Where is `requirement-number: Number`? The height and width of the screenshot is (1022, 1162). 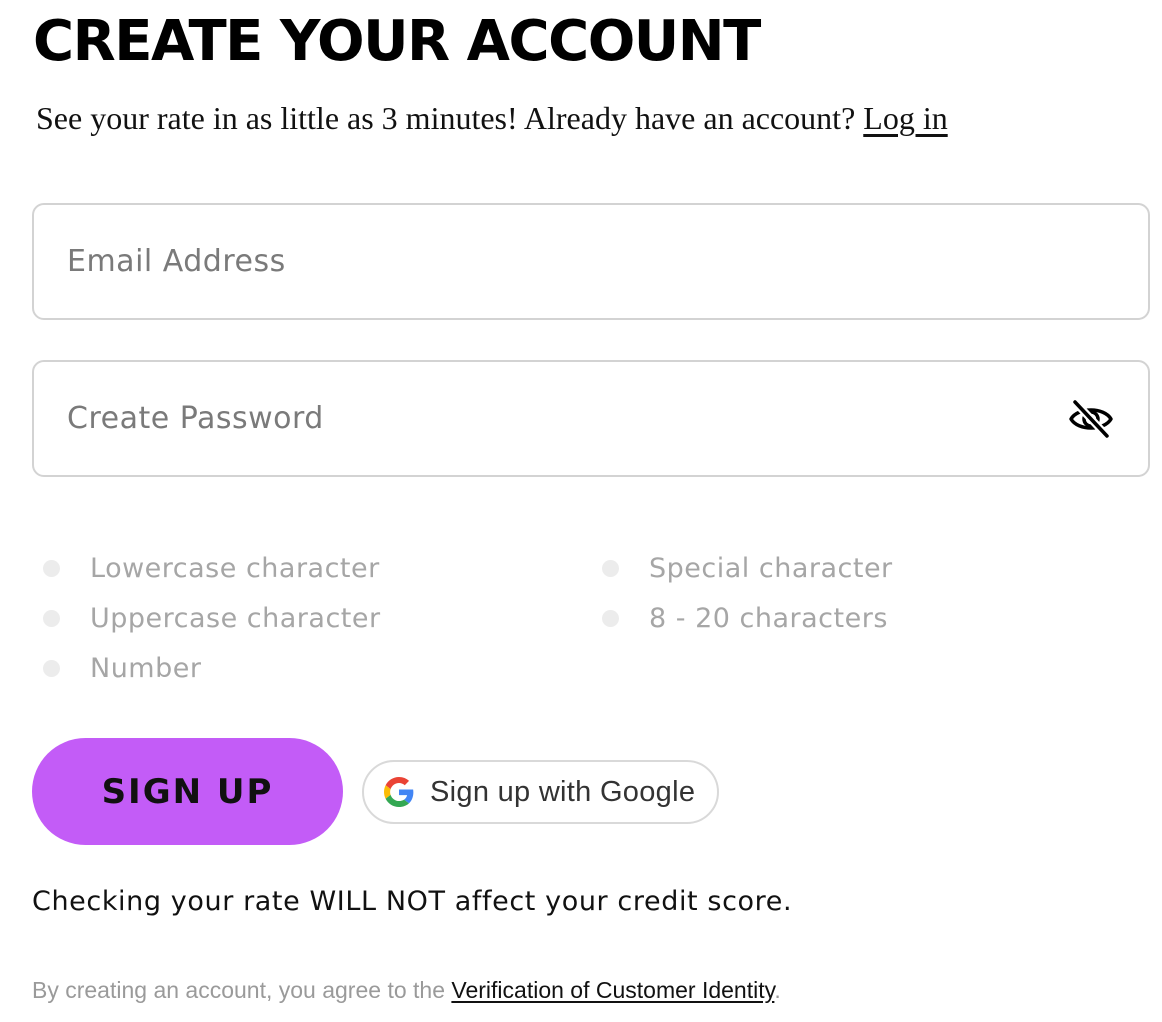 requirement-number: Number is located at coordinates (122, 668).